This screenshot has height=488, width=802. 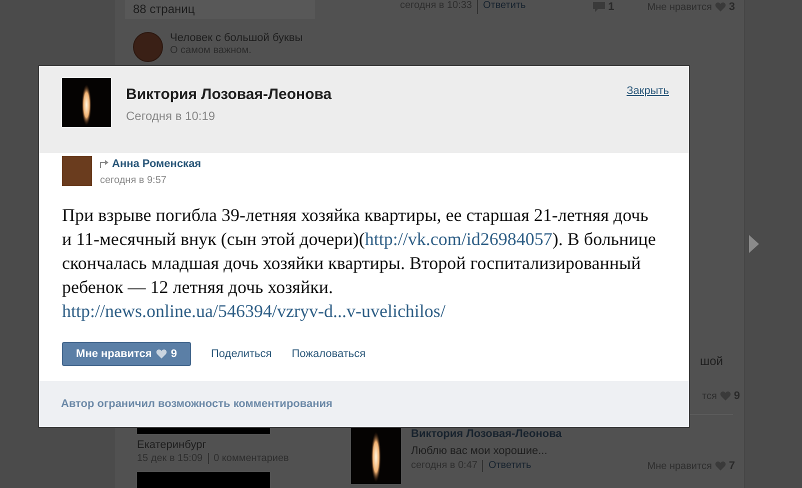 What do you see at coordinates (86, 102) in the screenshot?
I see `candle-photo` at bounding box center [86, 102].